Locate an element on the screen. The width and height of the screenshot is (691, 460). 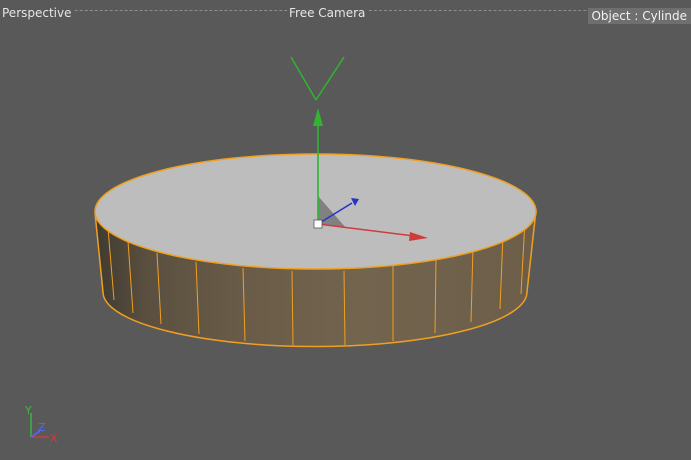
axis-z-label: Z is located at coordinates (42, 427).